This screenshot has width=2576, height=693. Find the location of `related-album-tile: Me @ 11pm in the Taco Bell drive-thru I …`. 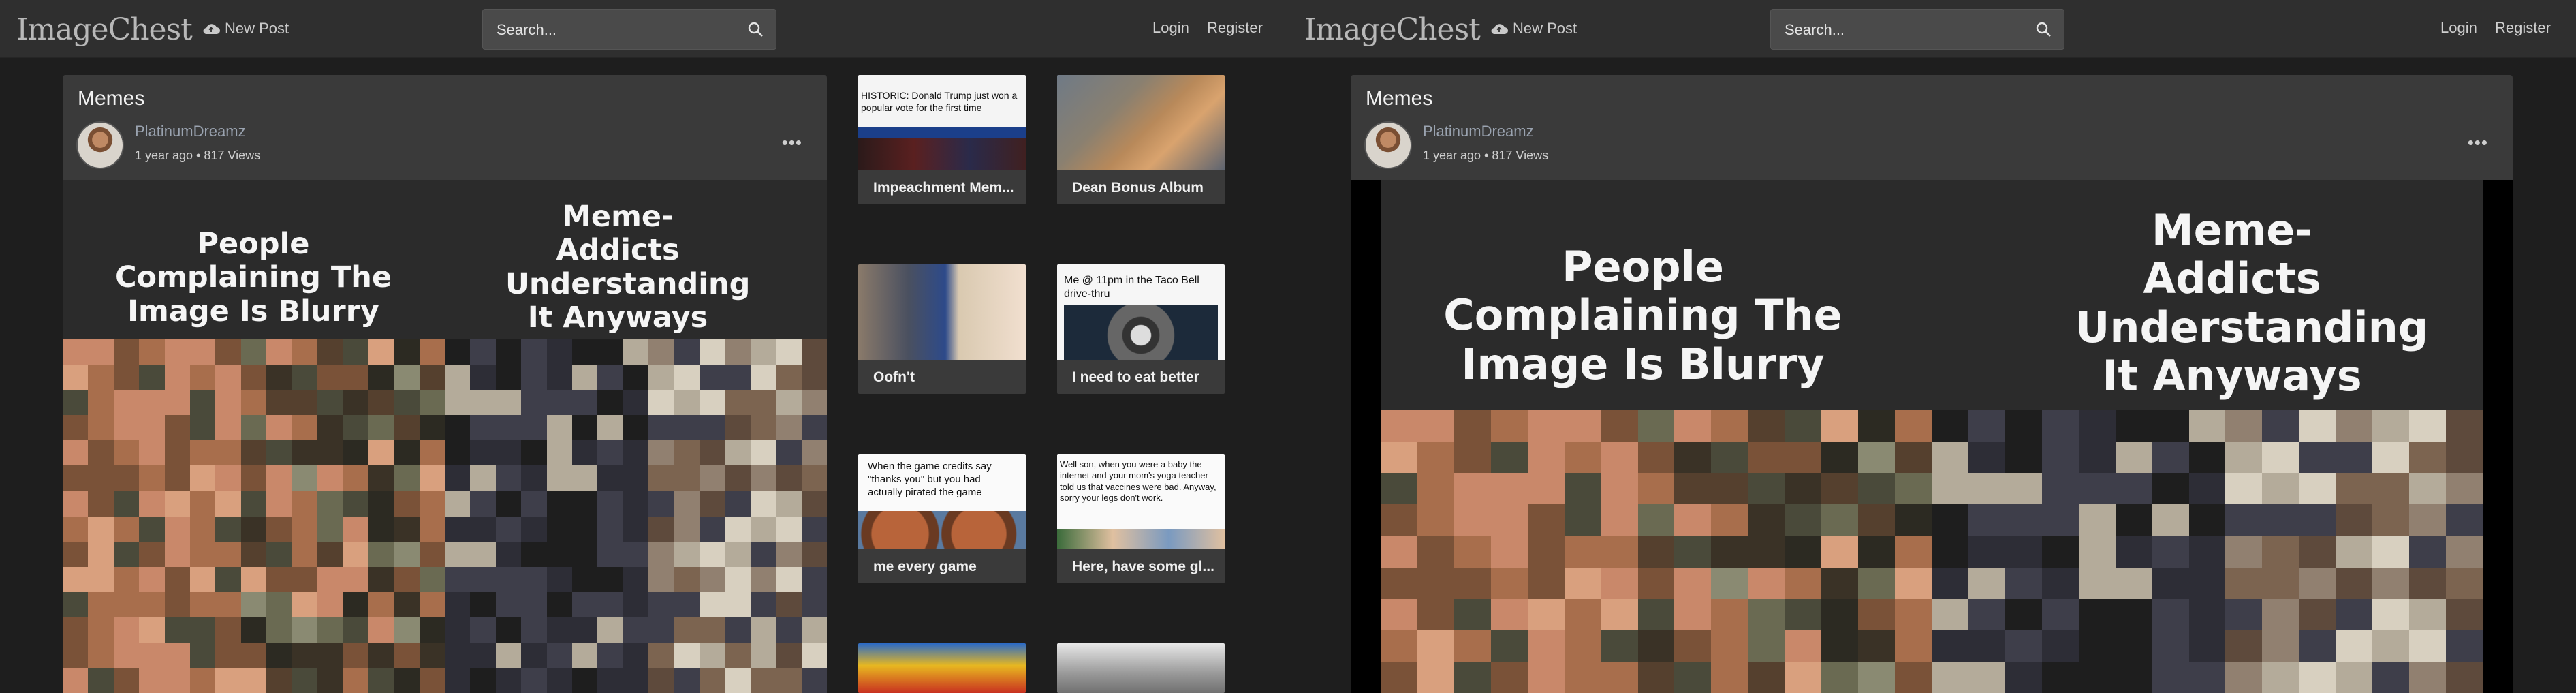

related-album-tile: Me @ 11pm in the Taco Bell drive-thru I … is located at coordinates (1141, 329).